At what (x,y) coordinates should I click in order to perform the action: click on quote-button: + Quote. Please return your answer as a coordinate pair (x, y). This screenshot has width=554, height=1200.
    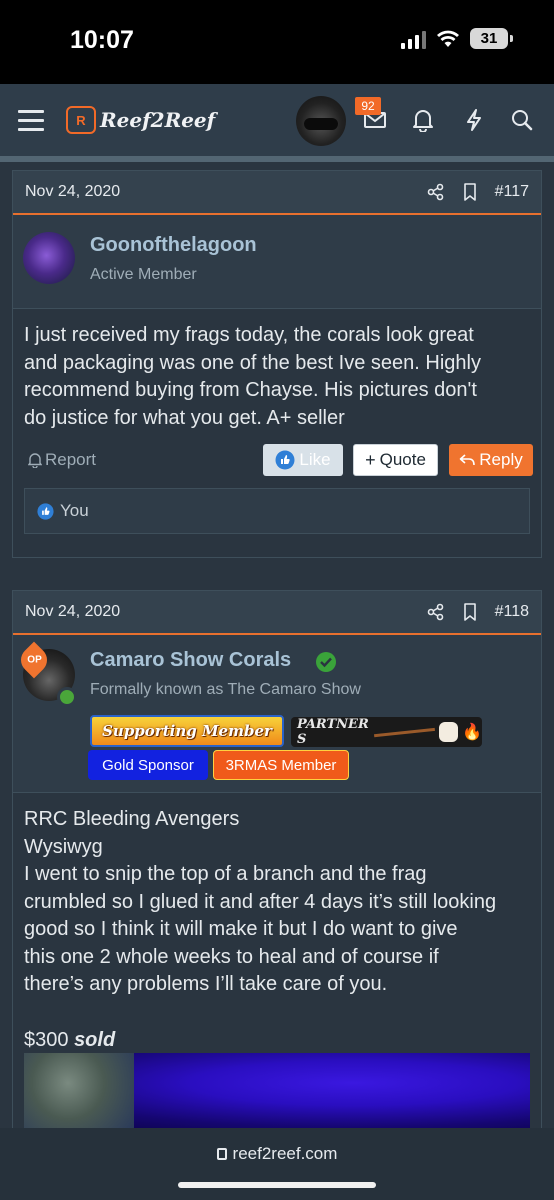
    Looking at the image, I should click on (395, 460).